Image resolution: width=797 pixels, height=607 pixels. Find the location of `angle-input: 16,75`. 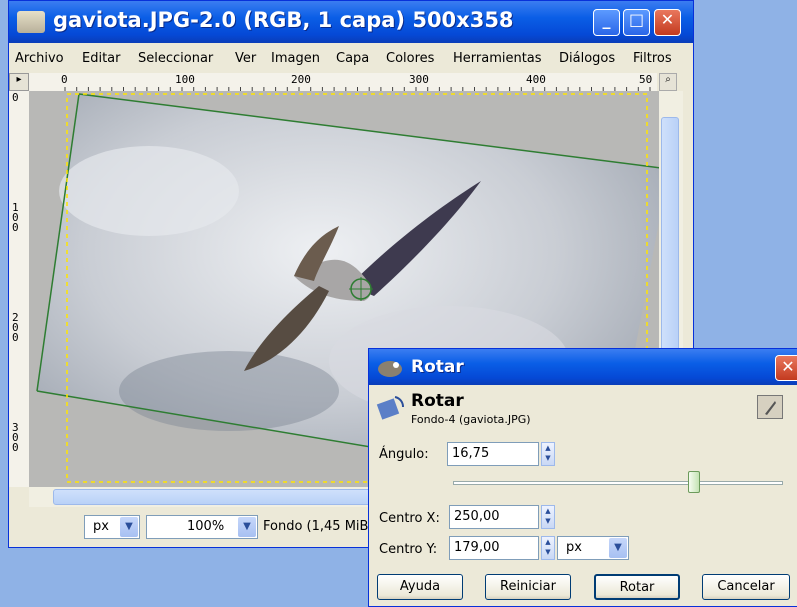

angle-input: 16,75 is located at coordinates (493, 454).